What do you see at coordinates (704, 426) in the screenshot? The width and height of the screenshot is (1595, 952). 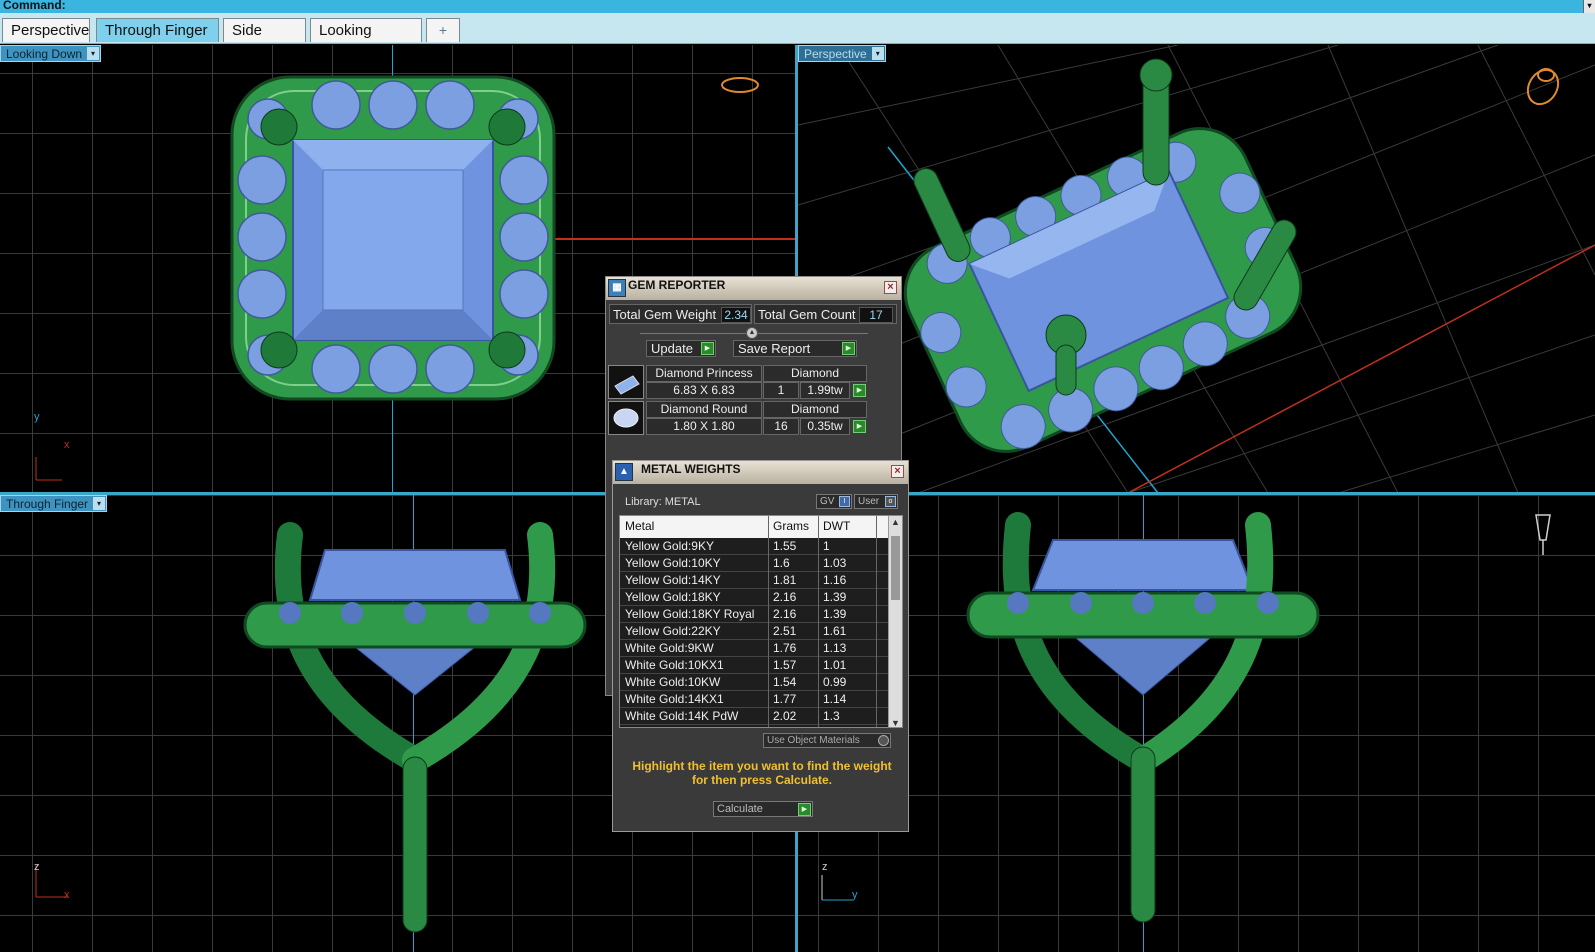 I see `gem-size: 1.80 X 1.80` at bounding box center [704, 426].